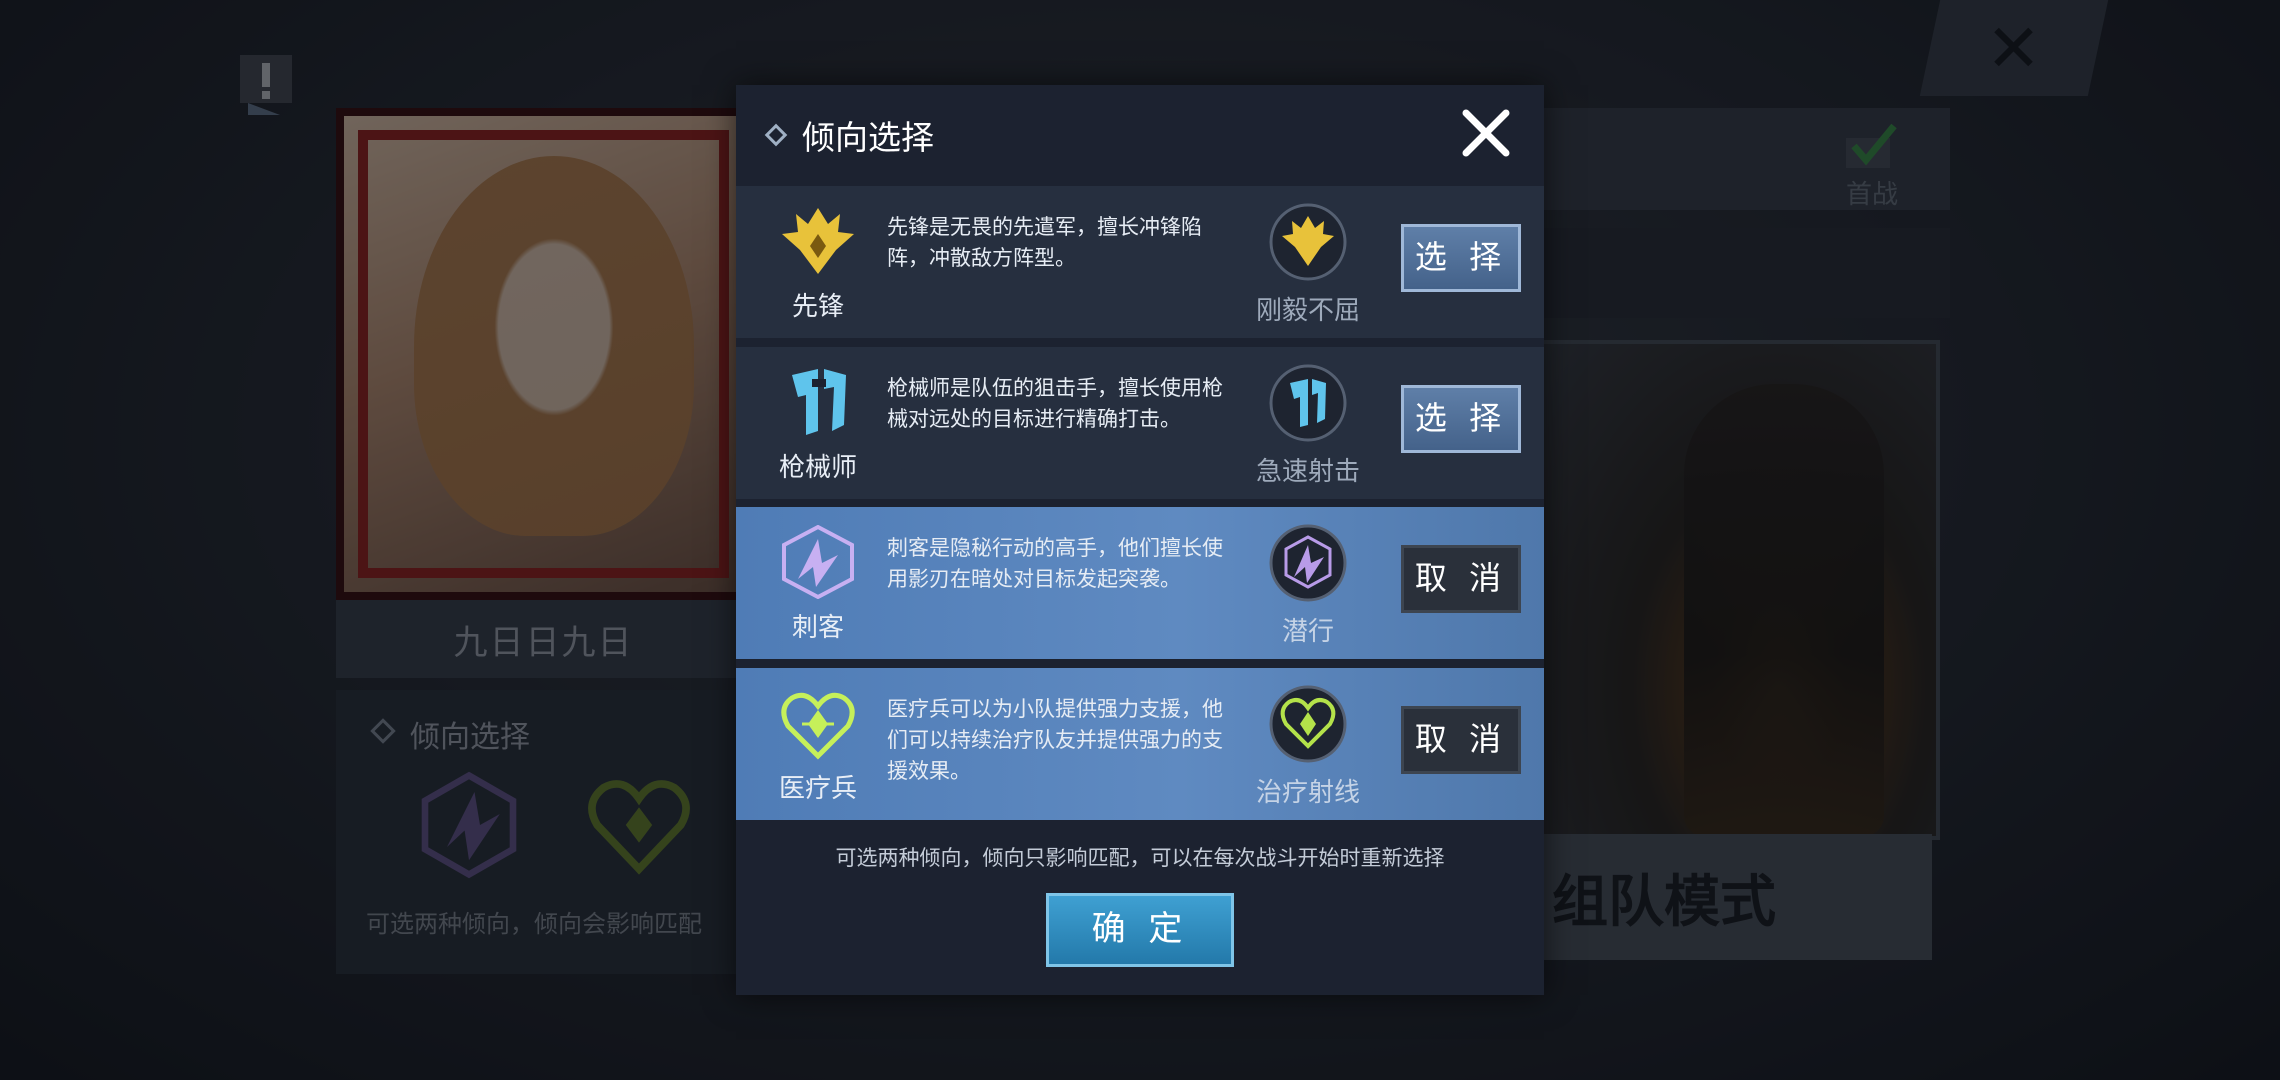 The image size is (2280, 1080). Describe the element at coordinates (1871, 195) in the screenshot. I see `first-win-label: 首战` at that location.